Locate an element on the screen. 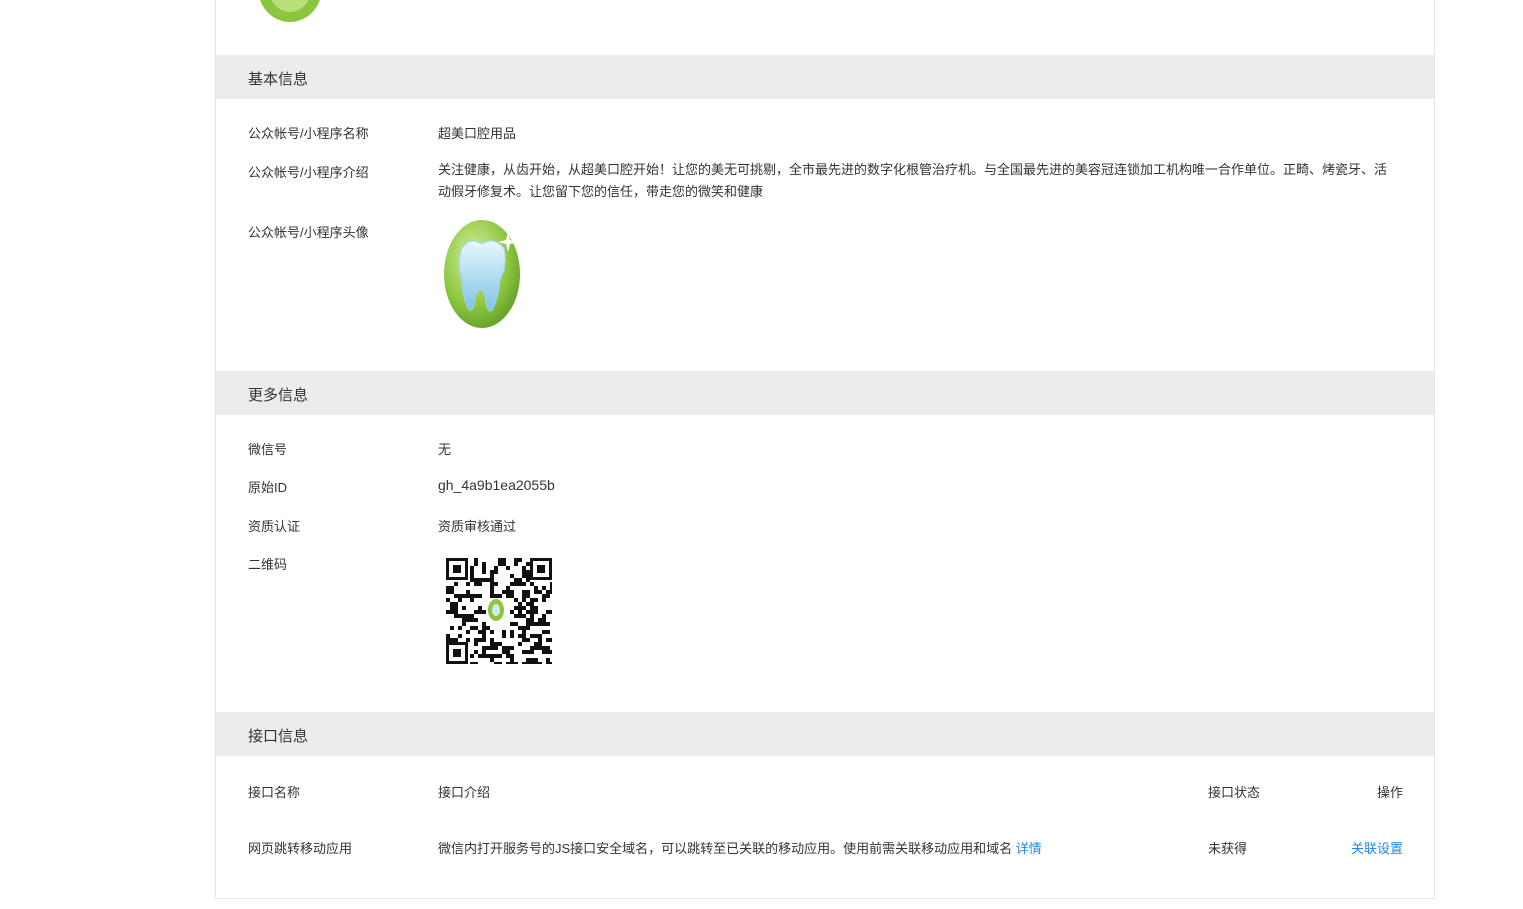  col-header-action: 操作 is located at coordinates (1389, 792).